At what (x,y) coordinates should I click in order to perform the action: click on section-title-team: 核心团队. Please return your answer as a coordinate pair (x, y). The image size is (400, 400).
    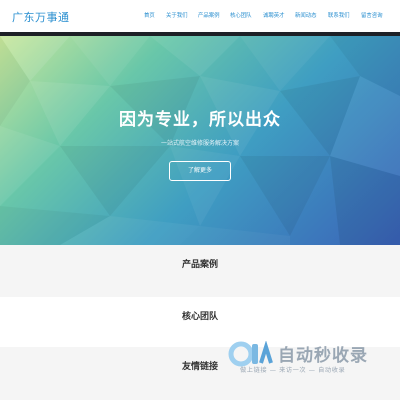
    Looking at the image, I should click on (199, 317).